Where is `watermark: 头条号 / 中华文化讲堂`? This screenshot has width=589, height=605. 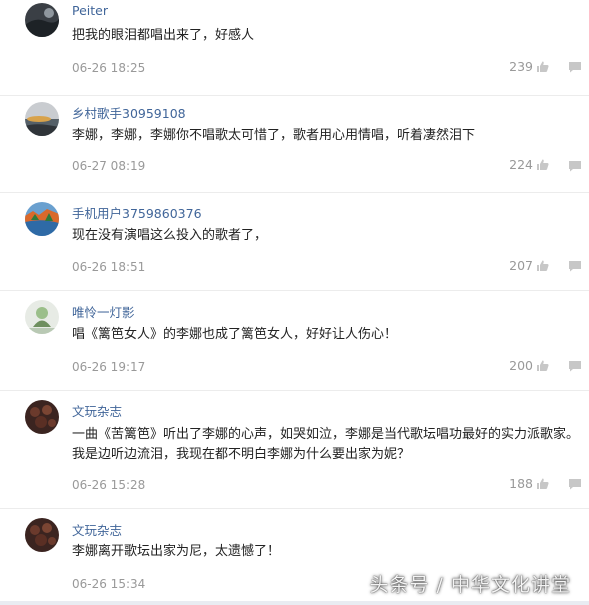
watermark: 头条号 / 中华文化讲堂 is located at coordinates (470, 585).